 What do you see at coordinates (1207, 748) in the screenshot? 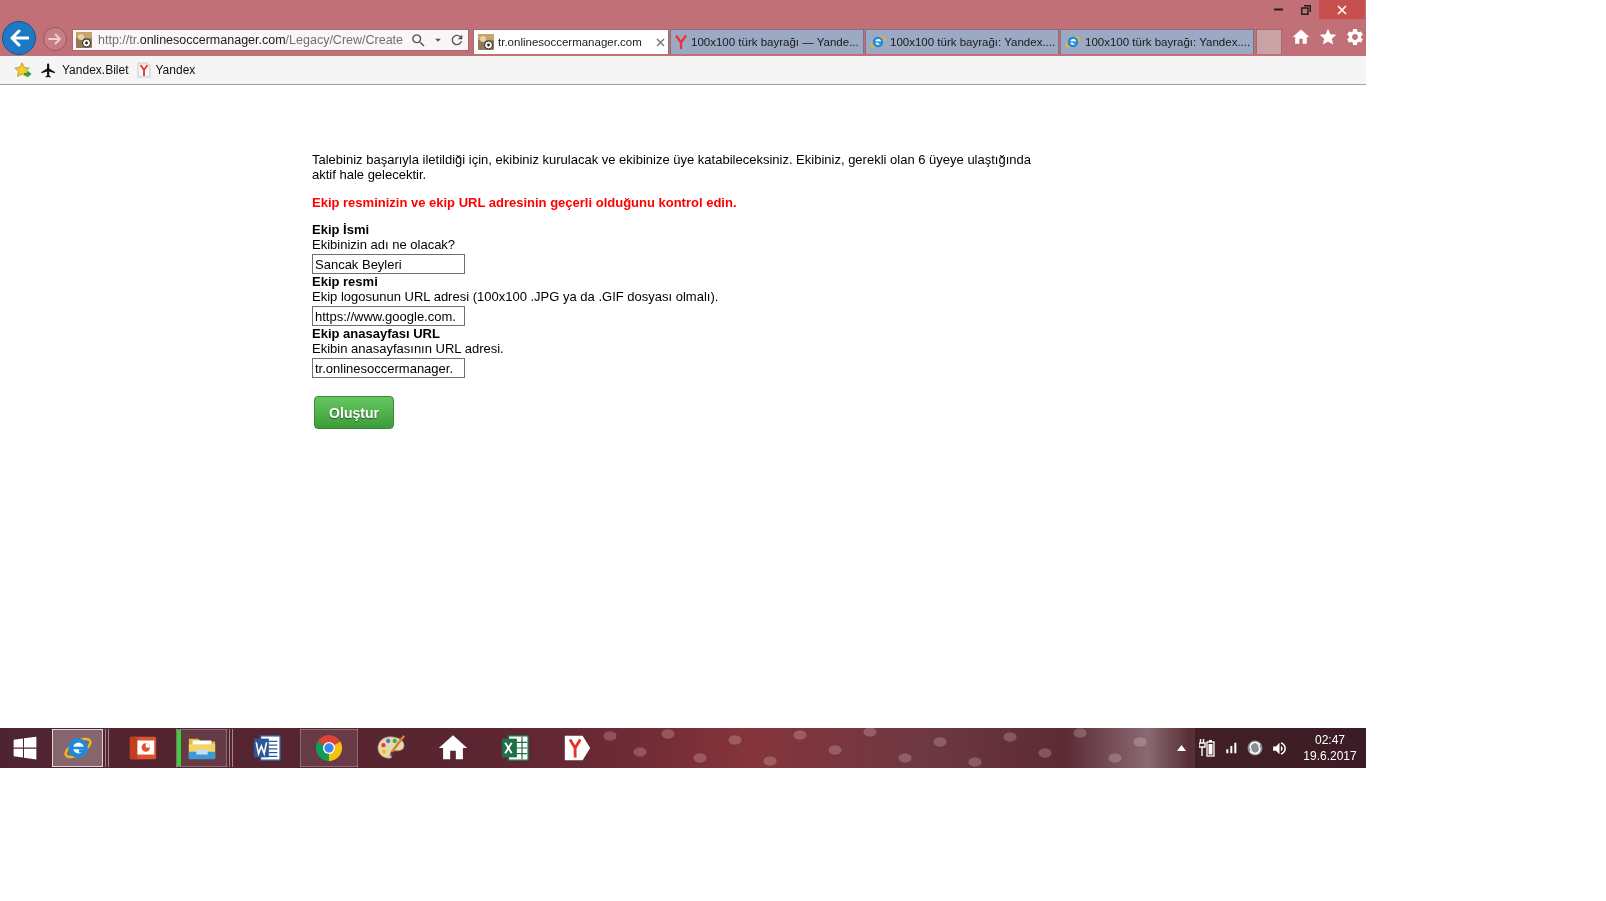
I see `plug-battery-icon` at bounding box center [1207, 748].